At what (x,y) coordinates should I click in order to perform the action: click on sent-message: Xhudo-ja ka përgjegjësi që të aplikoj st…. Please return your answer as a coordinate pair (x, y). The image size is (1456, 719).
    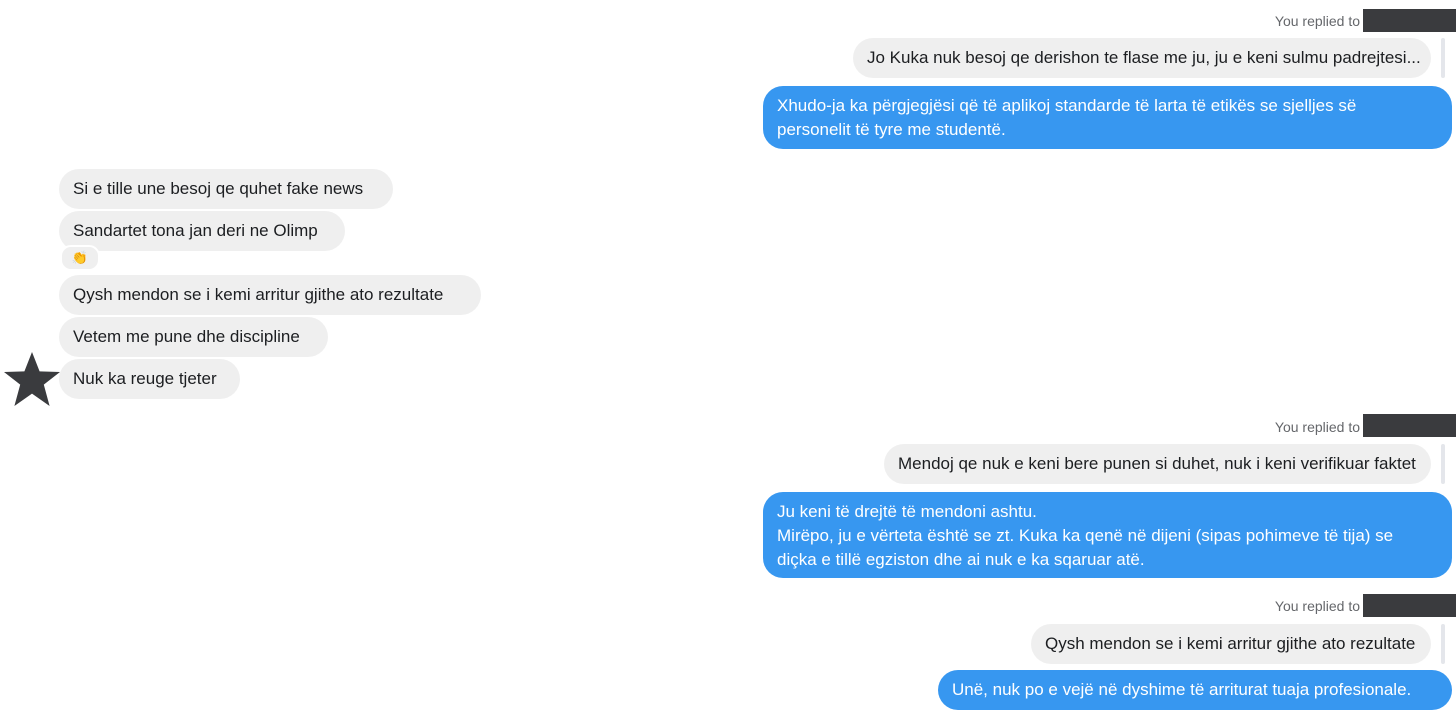
    Looking at the image, I should click on (1107, 117).